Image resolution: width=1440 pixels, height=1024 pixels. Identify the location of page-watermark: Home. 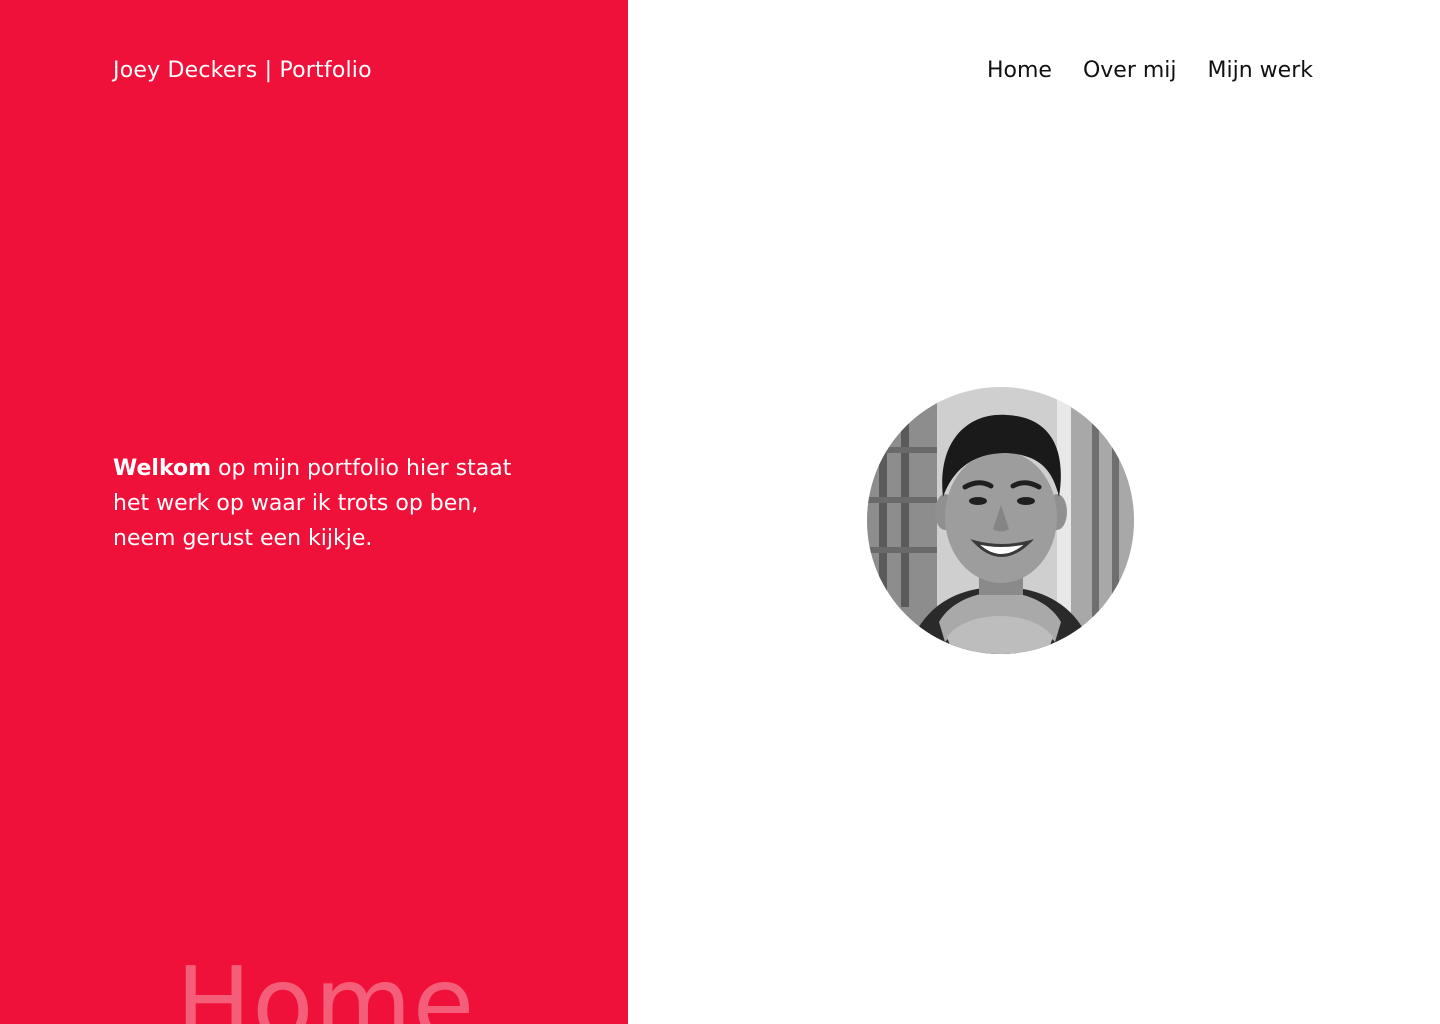
(326, 984).